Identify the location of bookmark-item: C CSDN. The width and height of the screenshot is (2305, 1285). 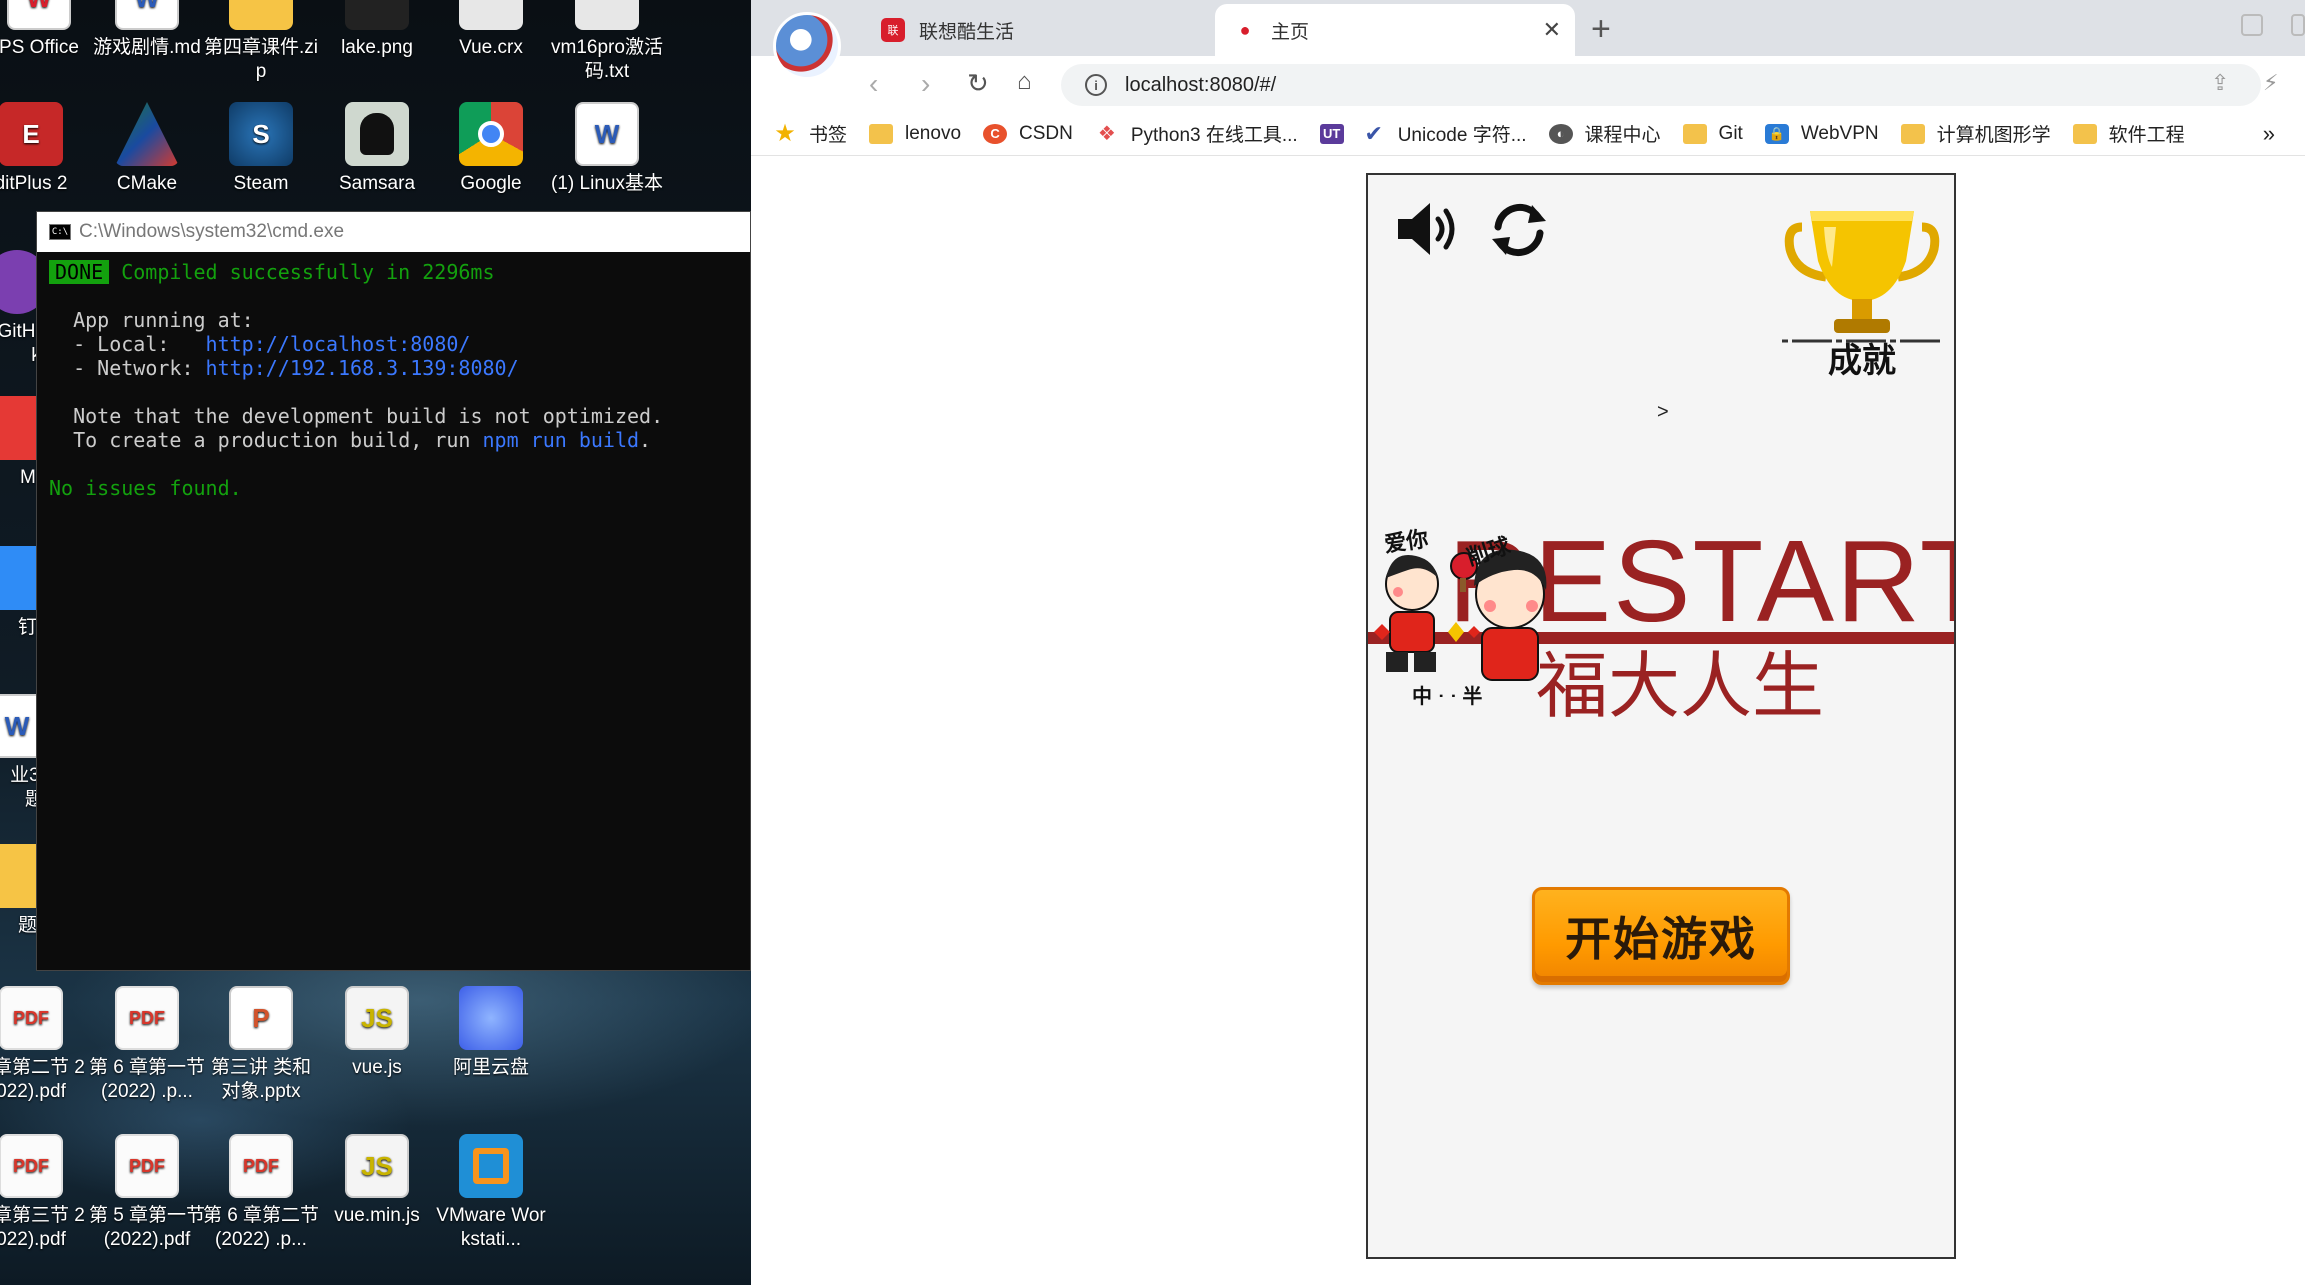
(1028, 134).